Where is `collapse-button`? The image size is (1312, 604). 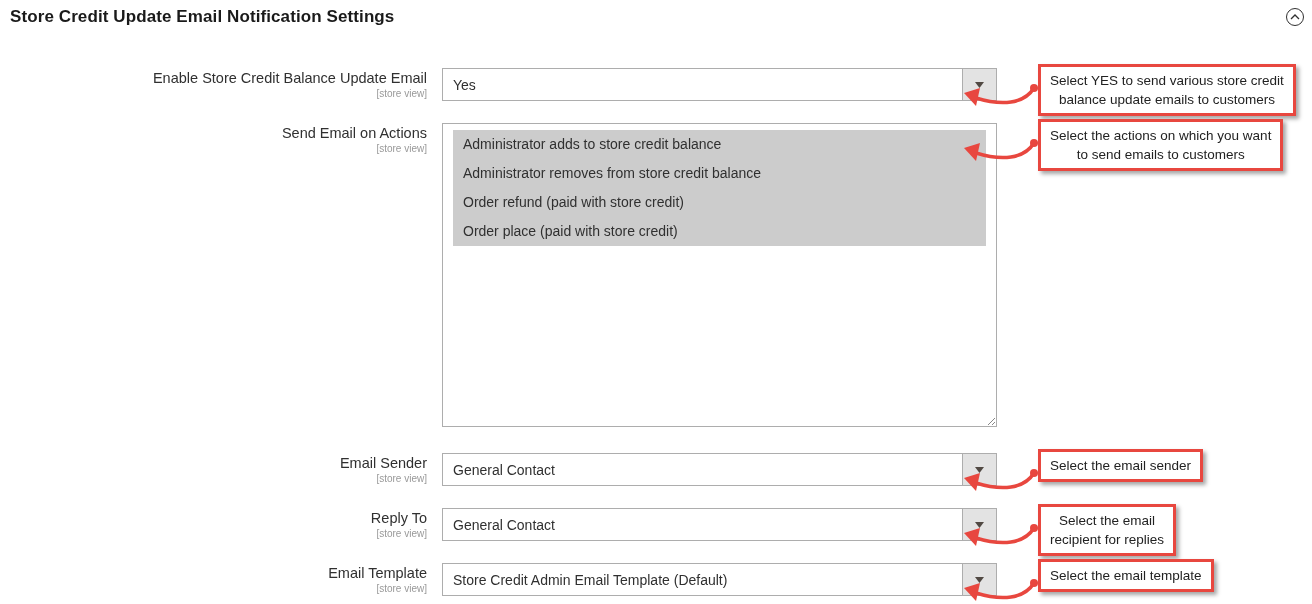 collapse-button is located at coordinates (1295, 17).